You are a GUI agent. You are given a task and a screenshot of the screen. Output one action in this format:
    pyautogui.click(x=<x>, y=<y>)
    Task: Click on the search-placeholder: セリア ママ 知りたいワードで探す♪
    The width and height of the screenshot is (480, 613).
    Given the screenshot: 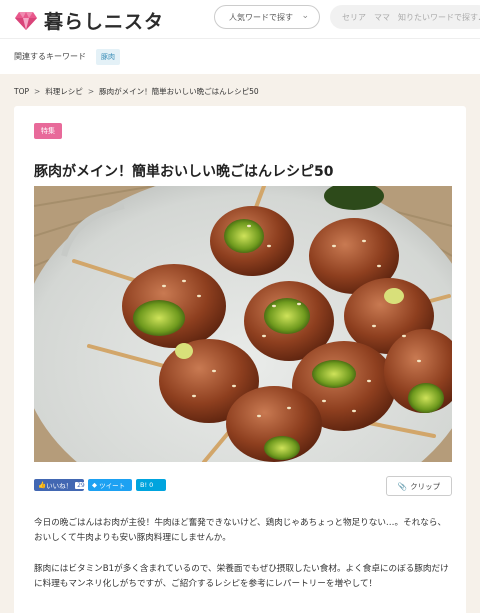 What is the action you would take?
    pyautogui.click(x=411, y=17)
    